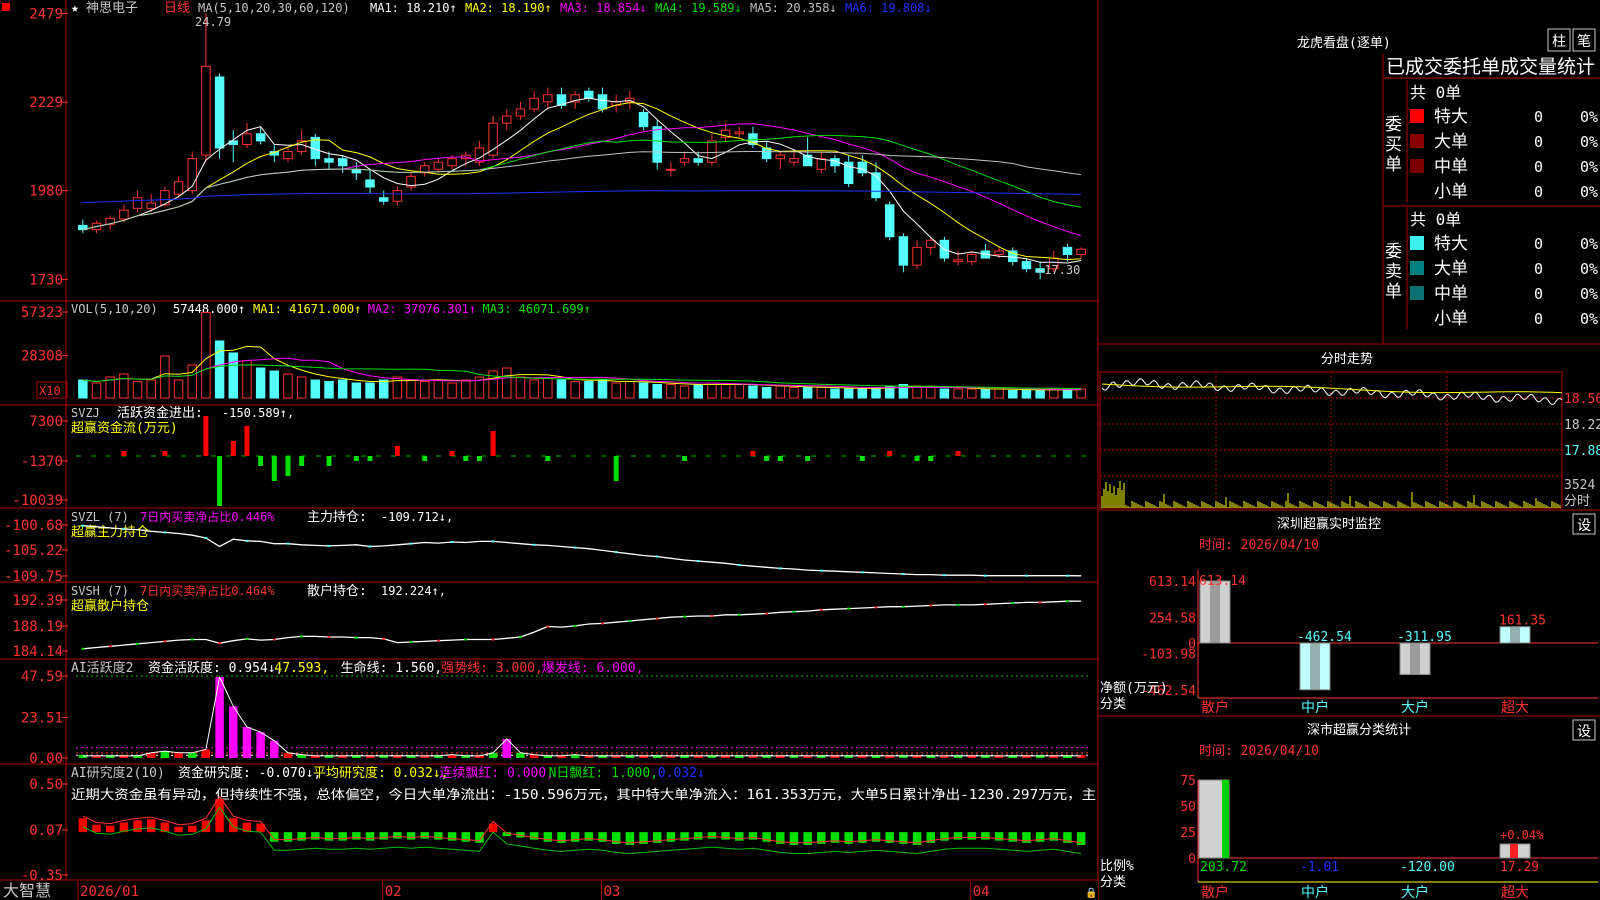 The width and height of the screenshot is (1600, 900). Describe the element at coordinates (1559, 42) in the screenshot. I see `bar-mode-label: 柱` at that location.